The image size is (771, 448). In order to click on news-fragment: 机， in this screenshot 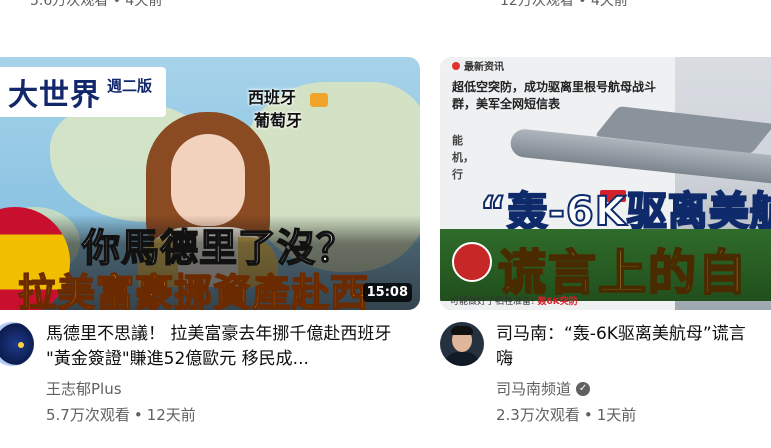, I will do `click(463, 157)`.